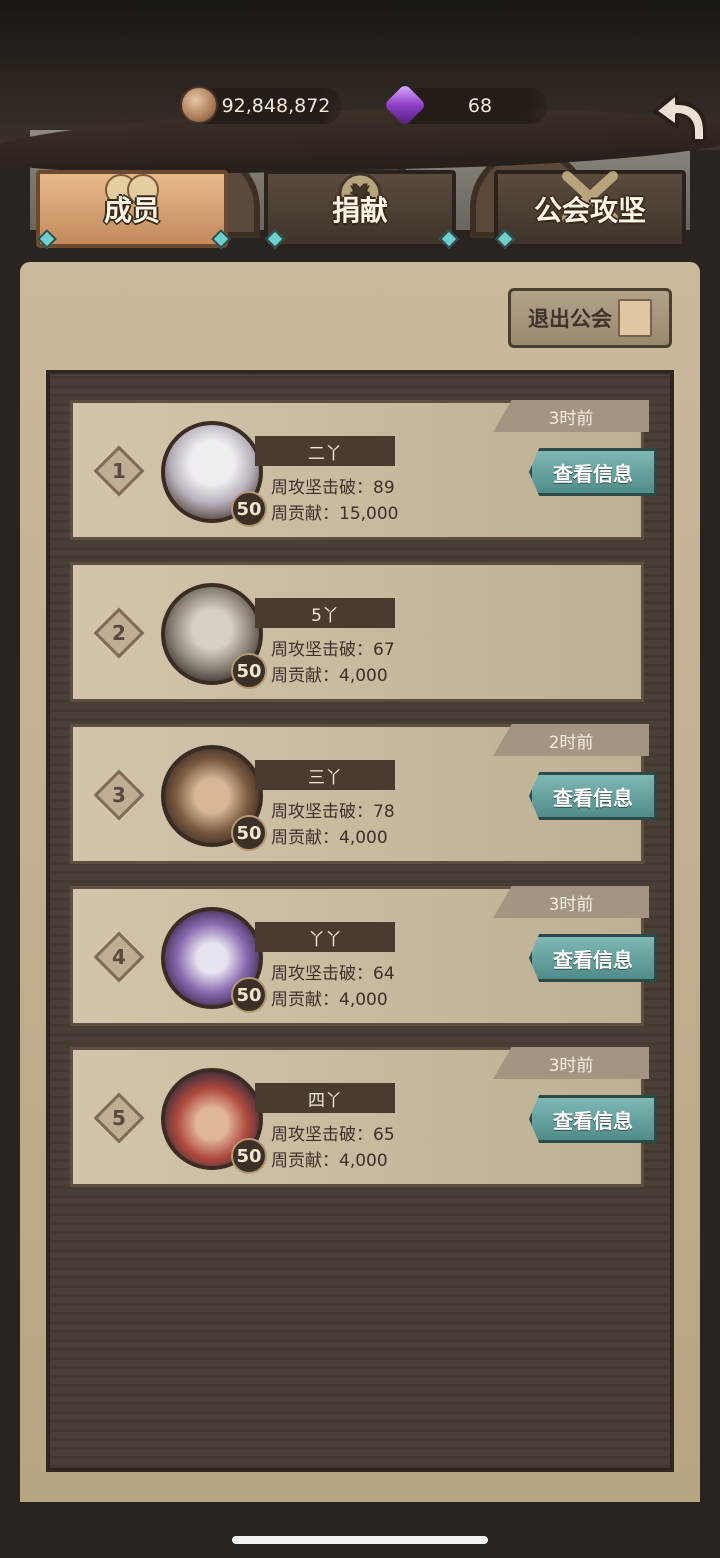 Image resolution: width=720 pixels, height=1558 pixels. I want to click on member-row: 4 50 丫丫 周攻坚击破：64 周贡献：4,000 3时前 查看信息, so click(363, 956).